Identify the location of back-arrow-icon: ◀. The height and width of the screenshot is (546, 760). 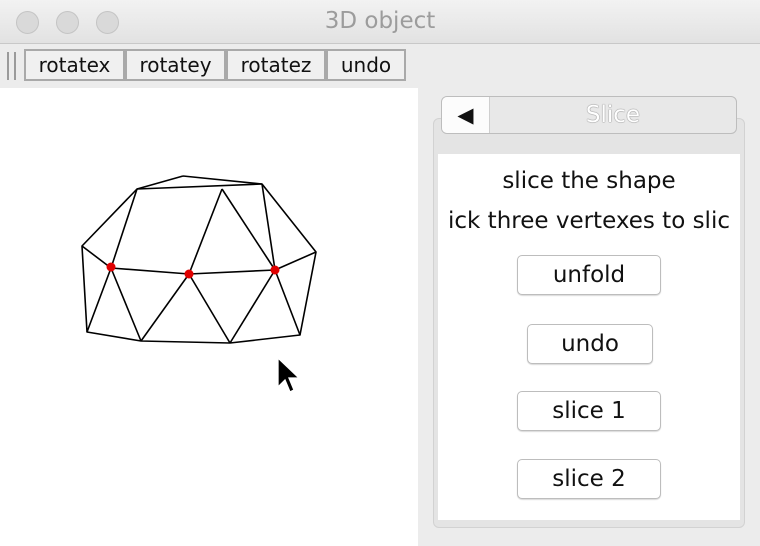
(466, 115).